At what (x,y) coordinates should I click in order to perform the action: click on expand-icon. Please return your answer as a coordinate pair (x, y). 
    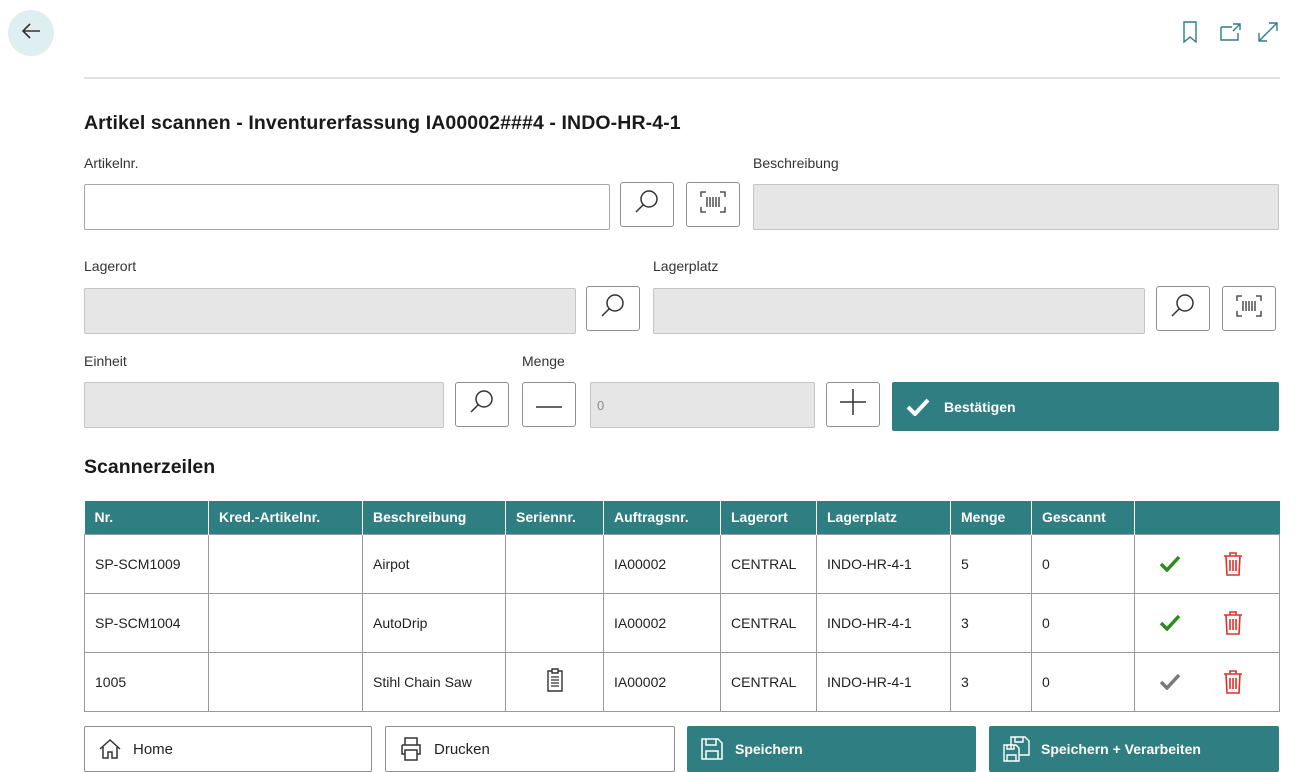
    Looking at the image, I should click on (1268, 34).